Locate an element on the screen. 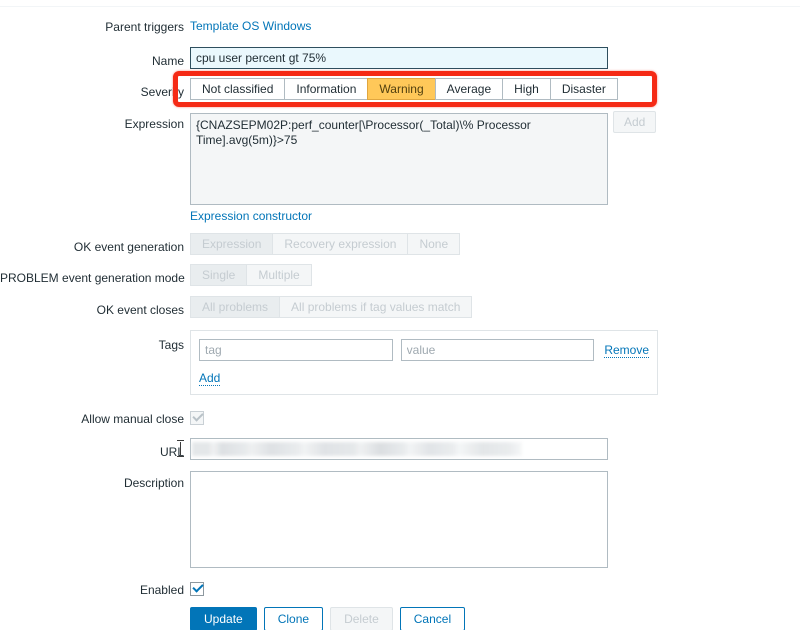  severity-option-average: Average is located at coordinates (468, 89).